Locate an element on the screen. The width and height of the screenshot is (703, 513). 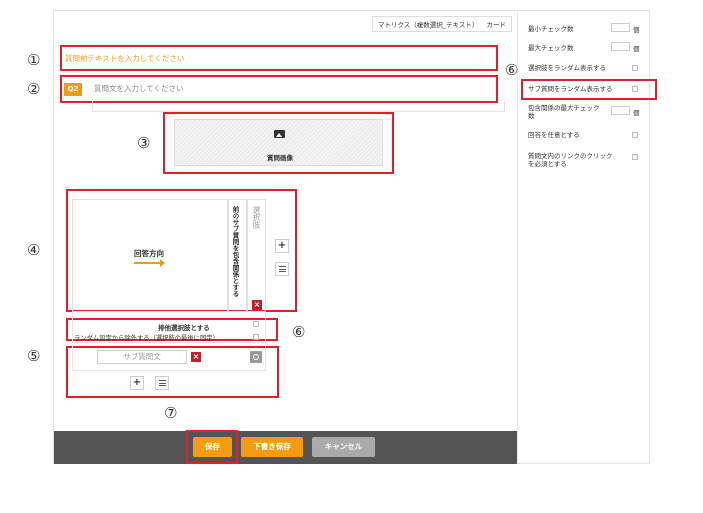
exclusive-choice-label: 排他選択肢とする is located at coordinates (184, 328).